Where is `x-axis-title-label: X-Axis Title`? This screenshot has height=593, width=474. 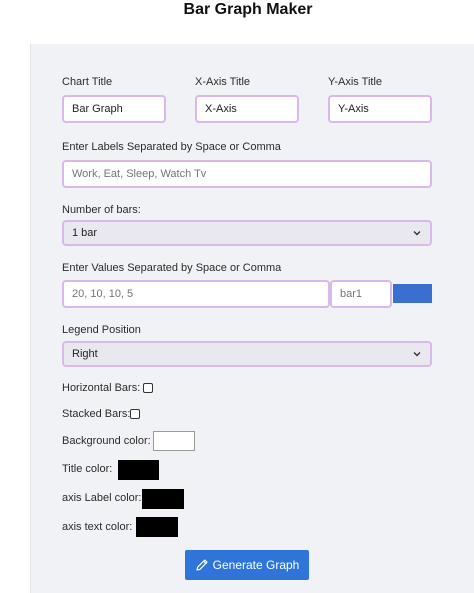 x-axis-title-label: X-Axis Title is located at coordinates (223, 82).